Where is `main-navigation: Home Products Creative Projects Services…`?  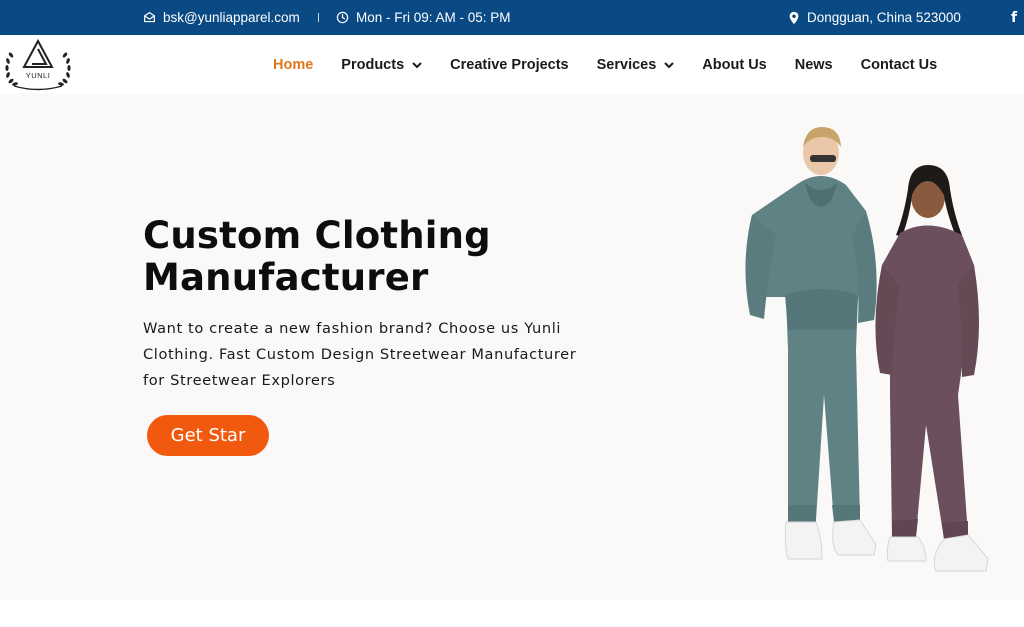 main-navigation: Home Products Creative Projects Services… is located at coordinates (619, 64).